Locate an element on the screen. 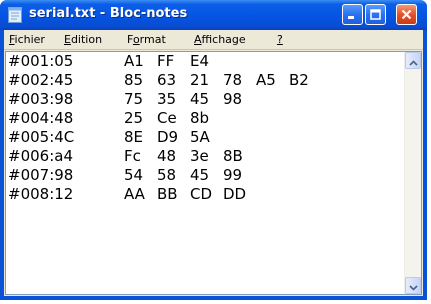 This screenshot has width=431, height=304. line-address: #007:98 is located at coordinates (41, 175).